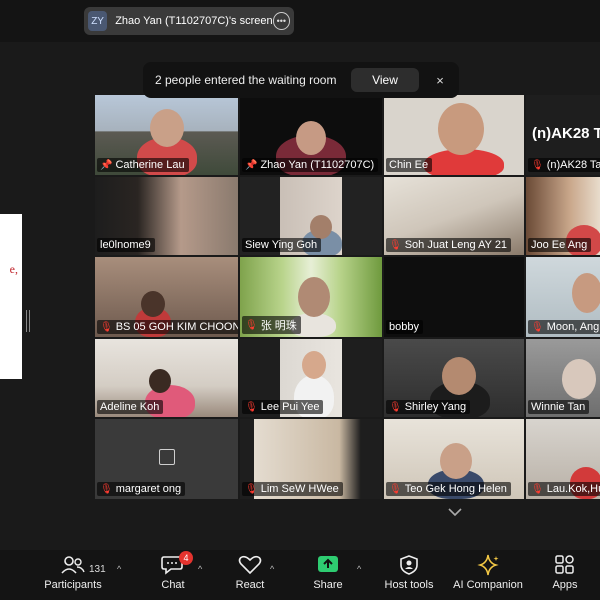 This screenshot has width=600, height=600. Describe the element at coordinates (488, 565) in the screenshot. I see `sparkle-icon` at that location.